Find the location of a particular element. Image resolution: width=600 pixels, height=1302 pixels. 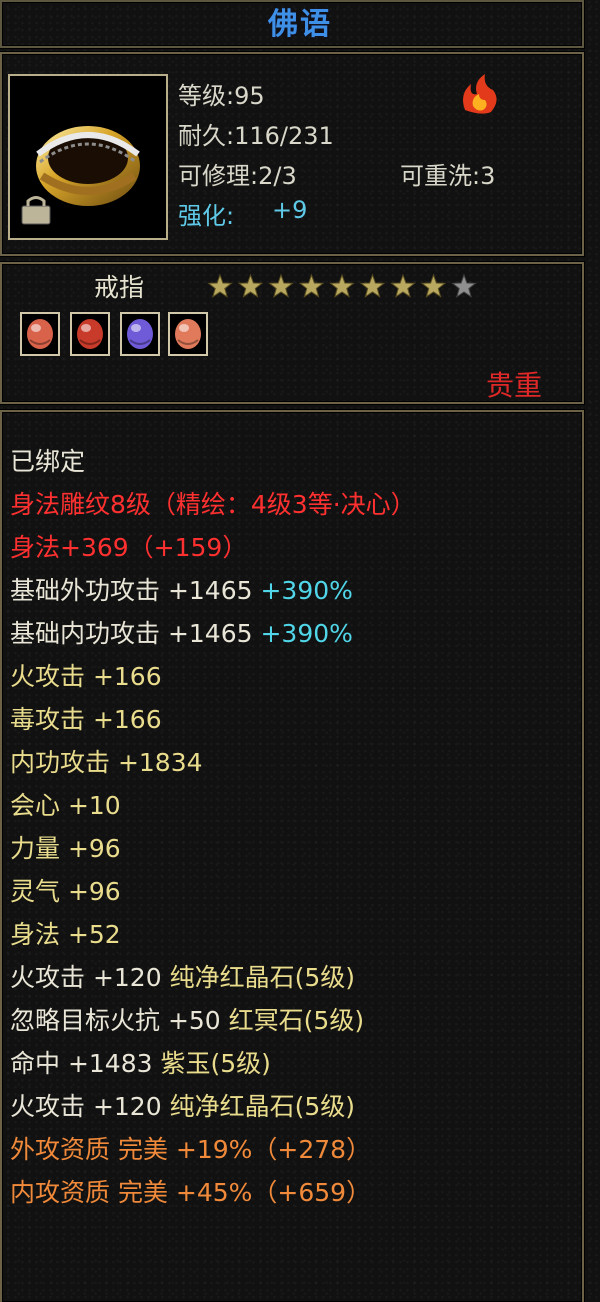

repairable-text: 可修理:2/3 is located at coordinates (237, 176).